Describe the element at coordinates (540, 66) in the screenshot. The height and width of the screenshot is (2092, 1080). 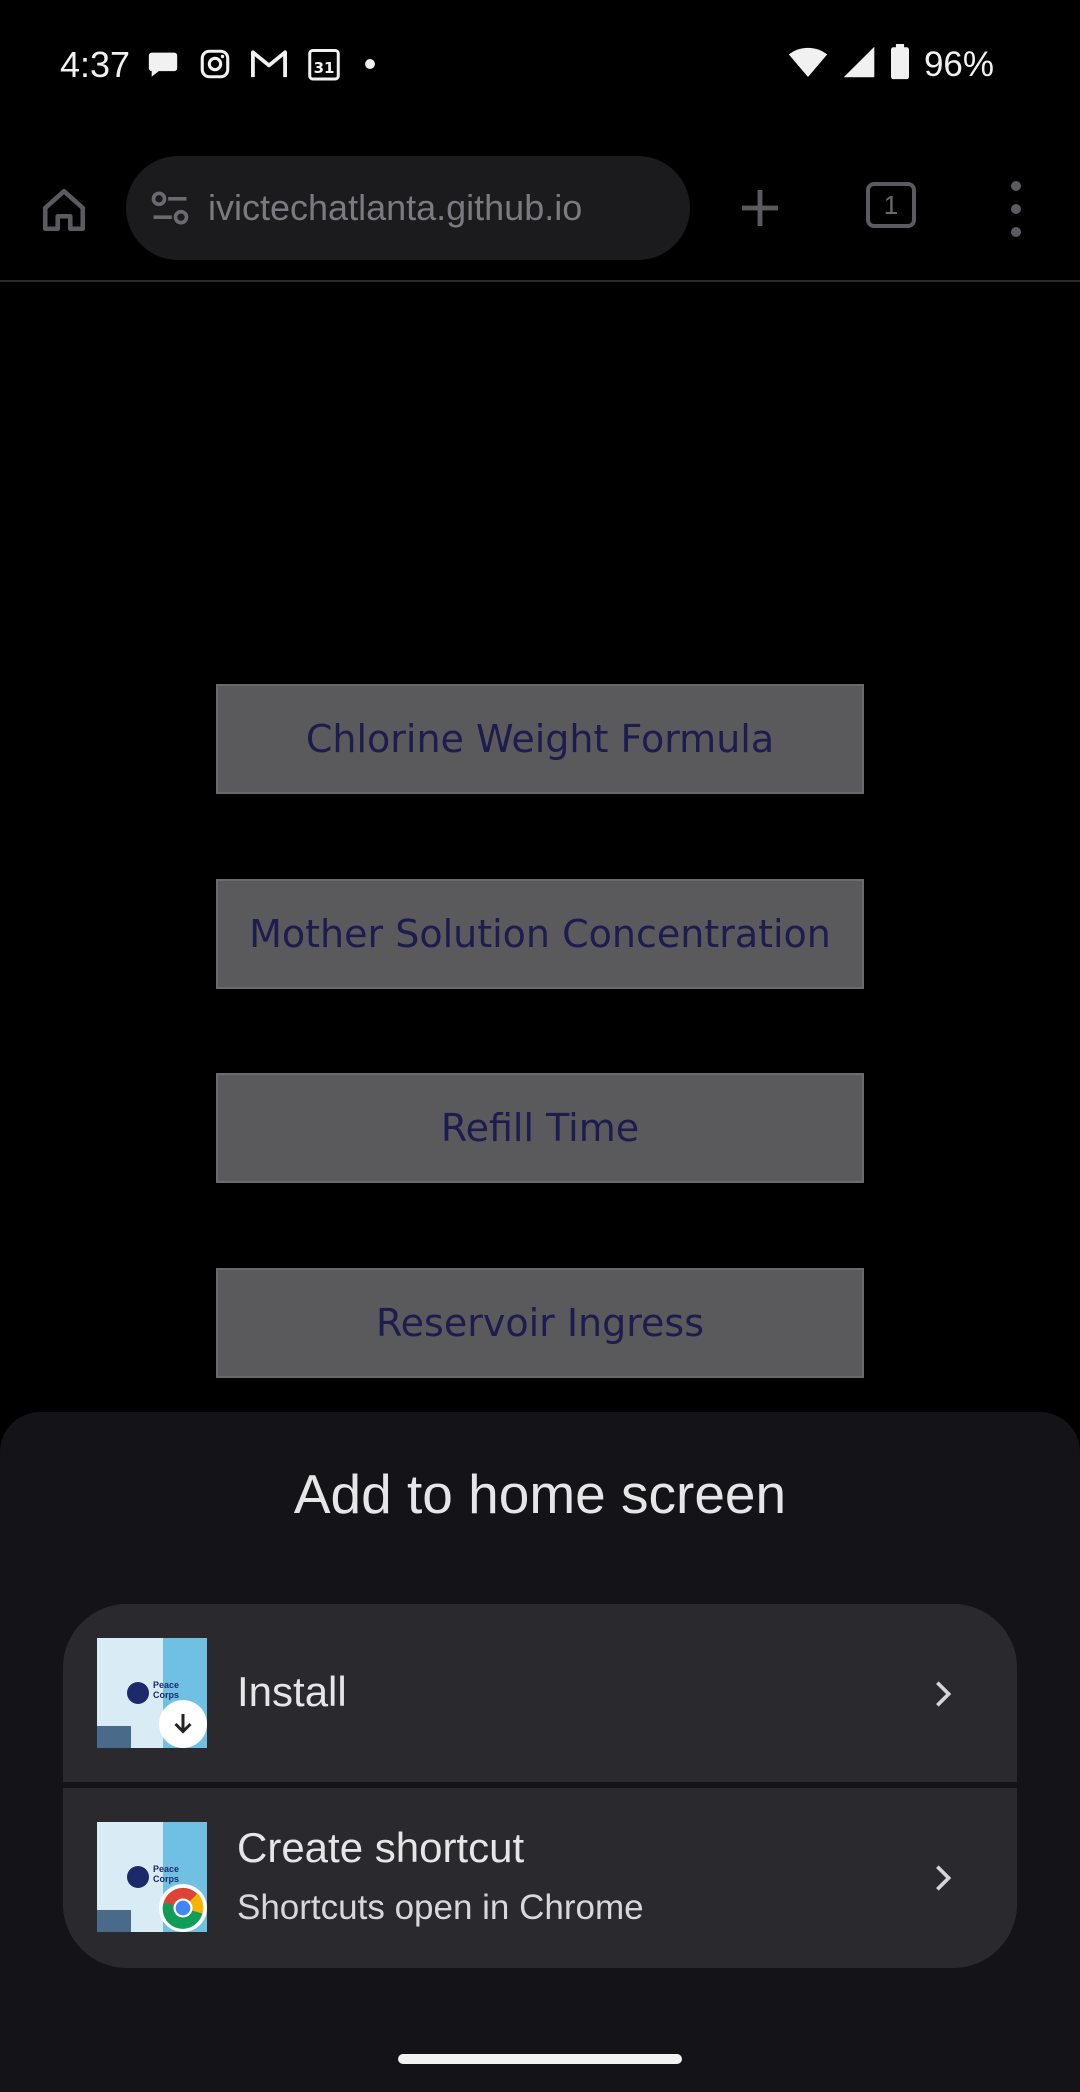
I see `status-bar: 4:37 31 96%` at that location.